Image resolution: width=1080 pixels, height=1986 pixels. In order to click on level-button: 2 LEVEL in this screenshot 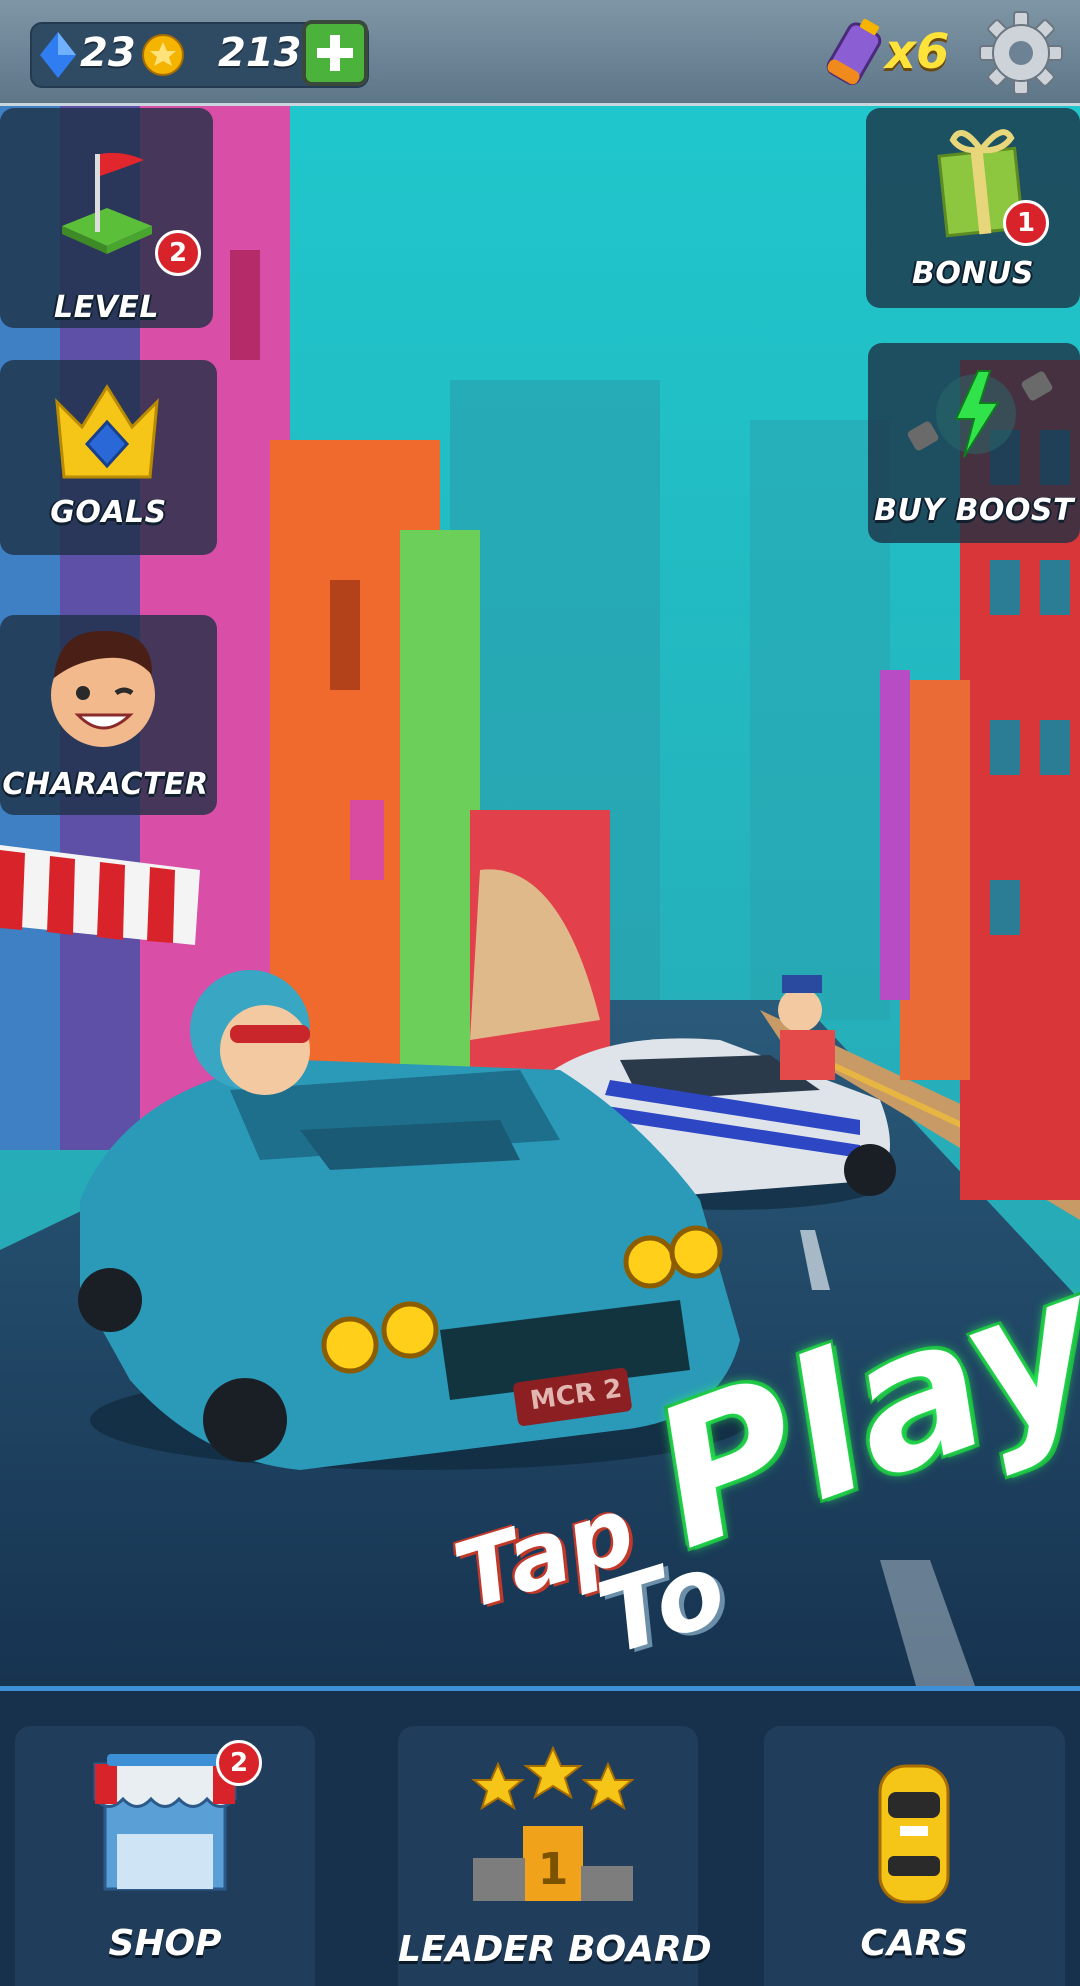, I will do `click(106, 218)`.